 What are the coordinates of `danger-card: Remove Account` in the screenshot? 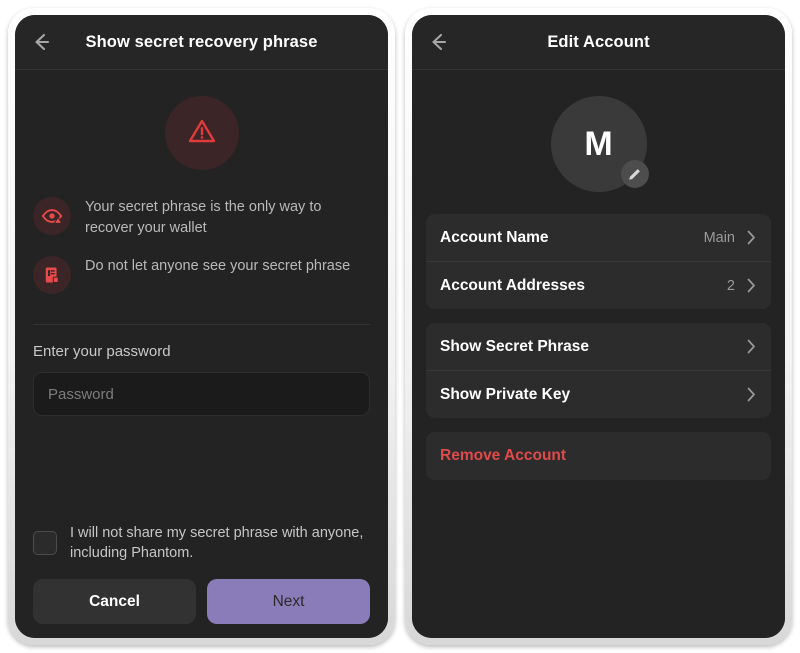 It's located at (598, 456).